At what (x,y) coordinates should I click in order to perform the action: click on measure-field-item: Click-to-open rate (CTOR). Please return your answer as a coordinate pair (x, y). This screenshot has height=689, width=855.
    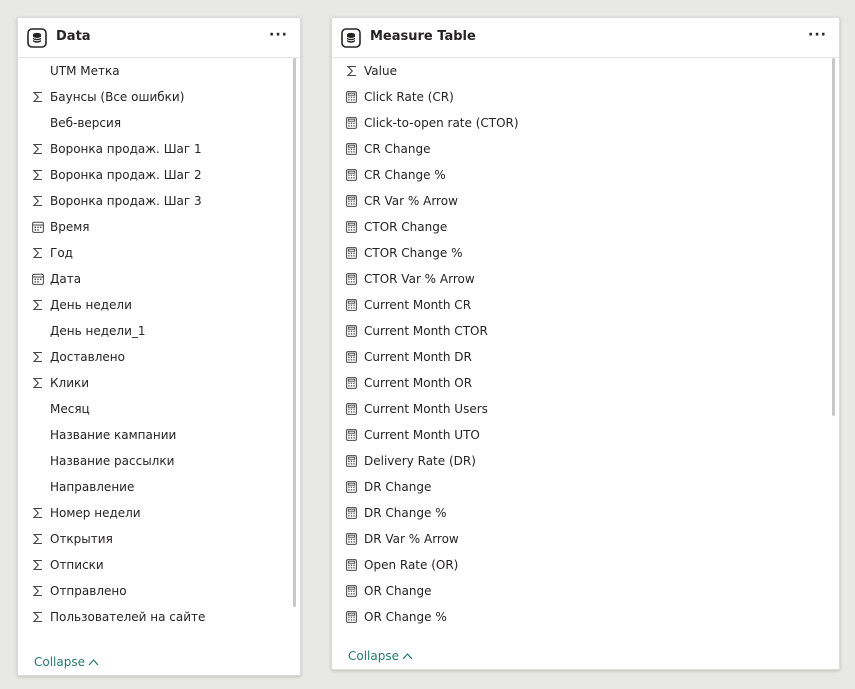
    Looking at the image, I should click on (579, 123).